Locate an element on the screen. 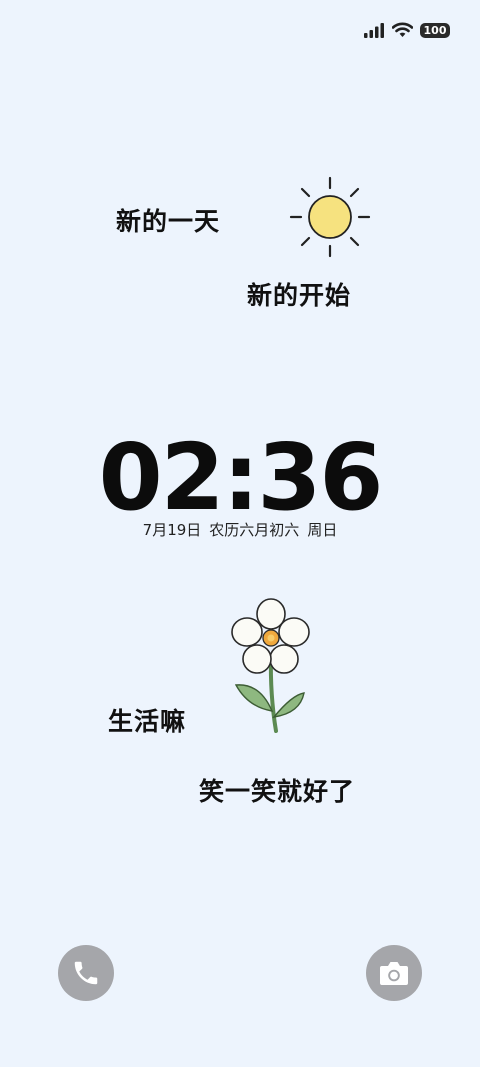 Image resolution: width=480 pixels, height=1067 pixels. status-bar: 100 is located at coordinates (407, 30).